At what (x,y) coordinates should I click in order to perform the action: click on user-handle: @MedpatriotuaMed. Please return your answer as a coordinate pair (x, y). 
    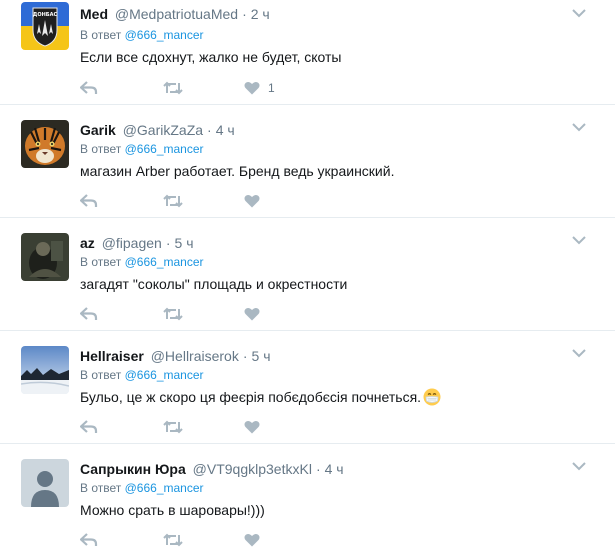
    Looking at the image, I should click on (176, 14).